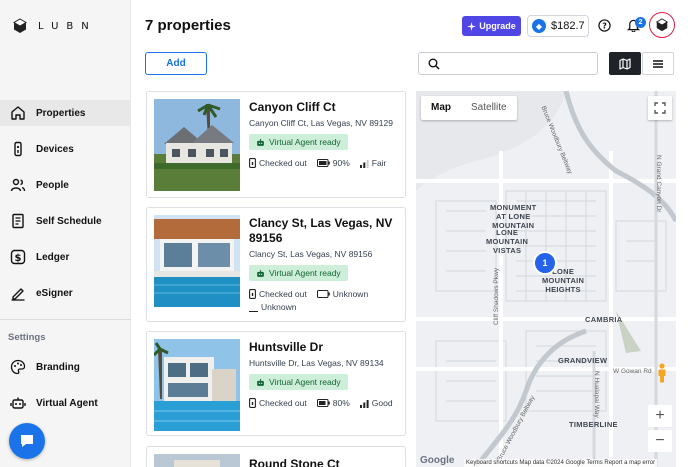  I want to click on property-address: Canyon Cliff Ct, Las Vegas, NV 89129, so click(321, 123).